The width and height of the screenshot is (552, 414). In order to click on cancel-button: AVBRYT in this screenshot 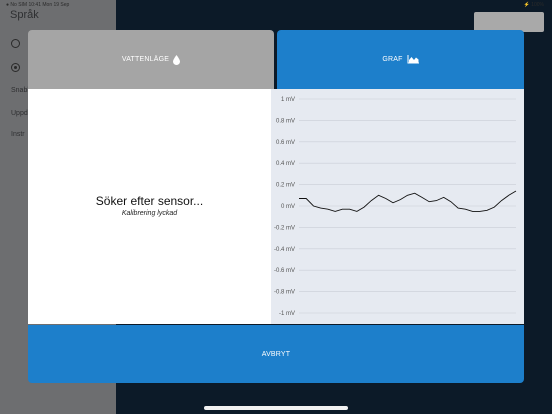, I will do `click(276, 354)`.